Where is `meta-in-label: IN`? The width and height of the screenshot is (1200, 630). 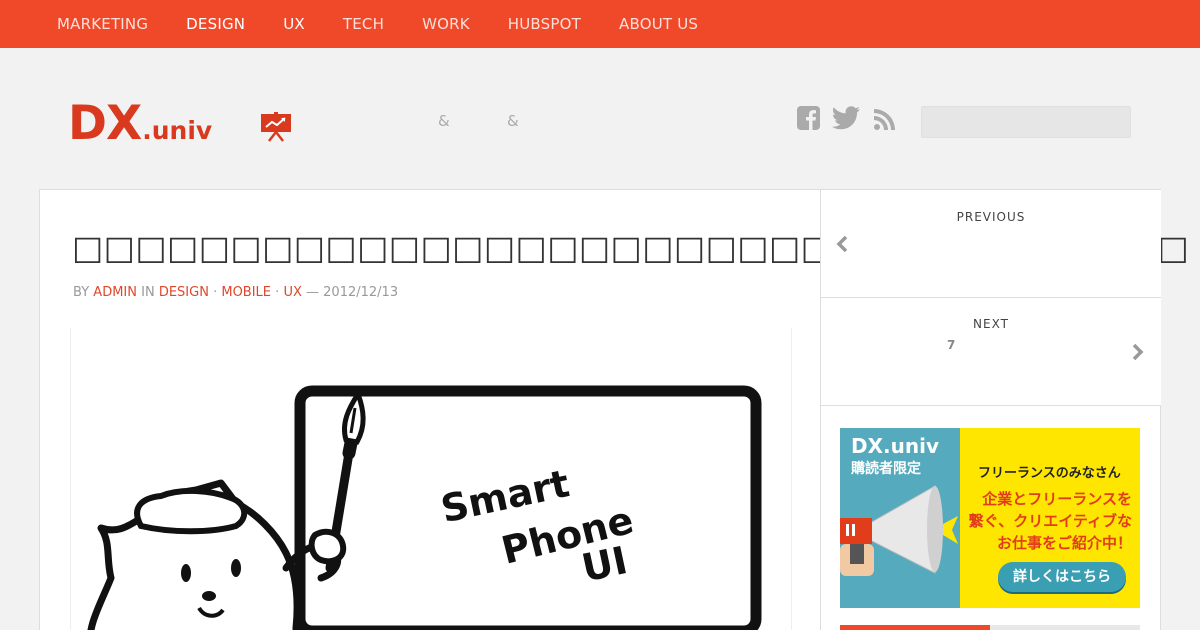
meta-in-label: IN is located at coordinates (148, 292).